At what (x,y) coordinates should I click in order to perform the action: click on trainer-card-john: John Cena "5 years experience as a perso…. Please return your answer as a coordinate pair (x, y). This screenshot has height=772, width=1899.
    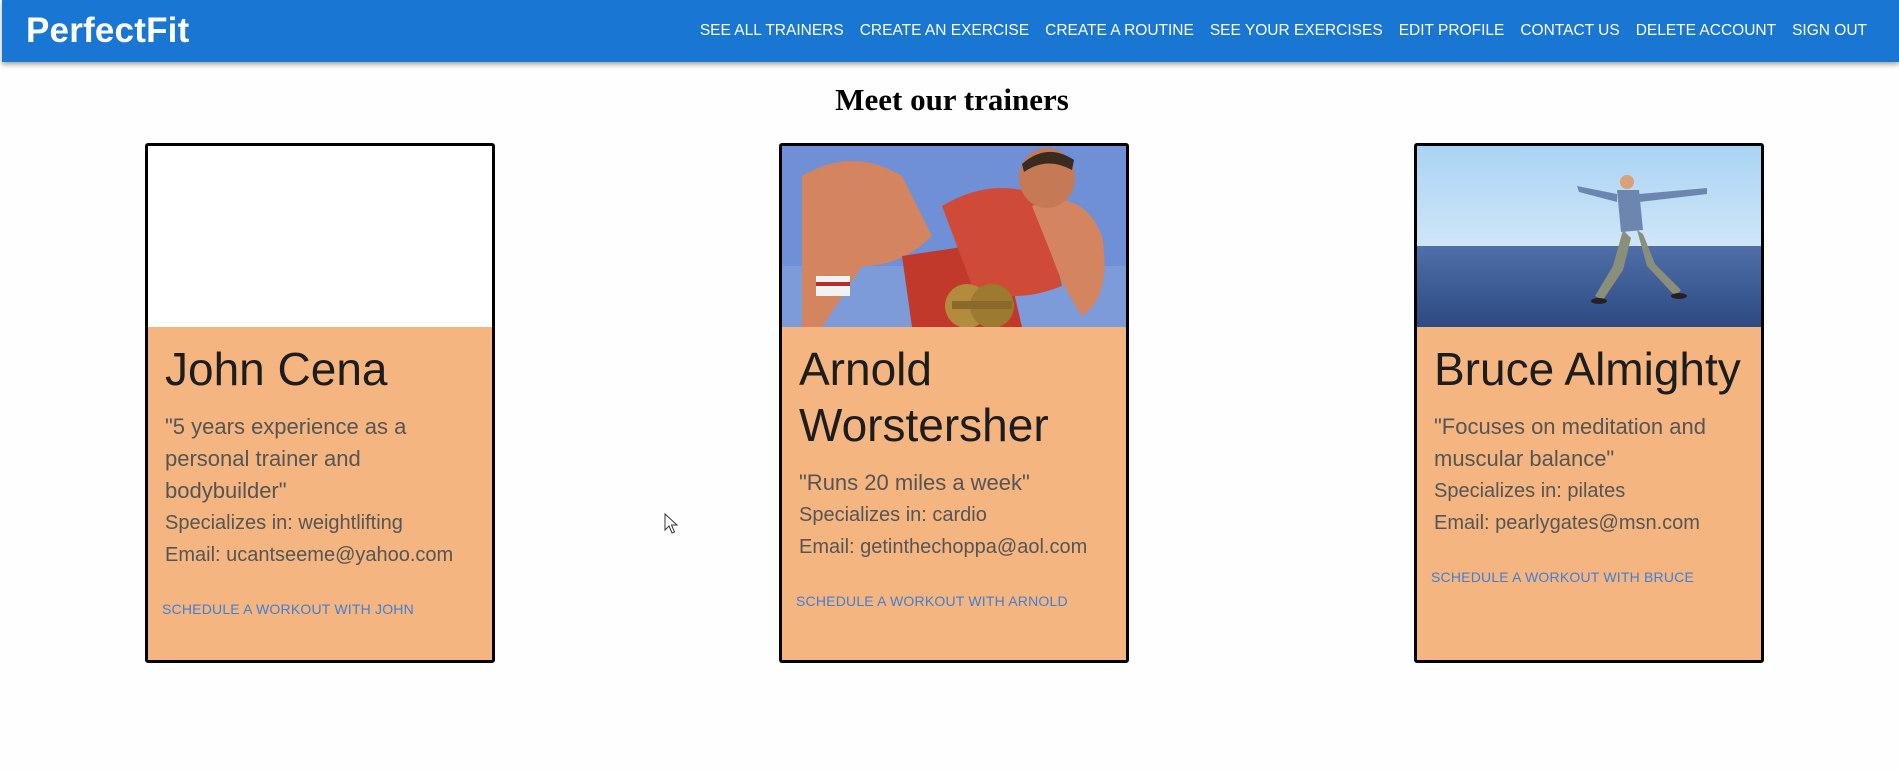
    Looking at the image, I should click on (320, 403).